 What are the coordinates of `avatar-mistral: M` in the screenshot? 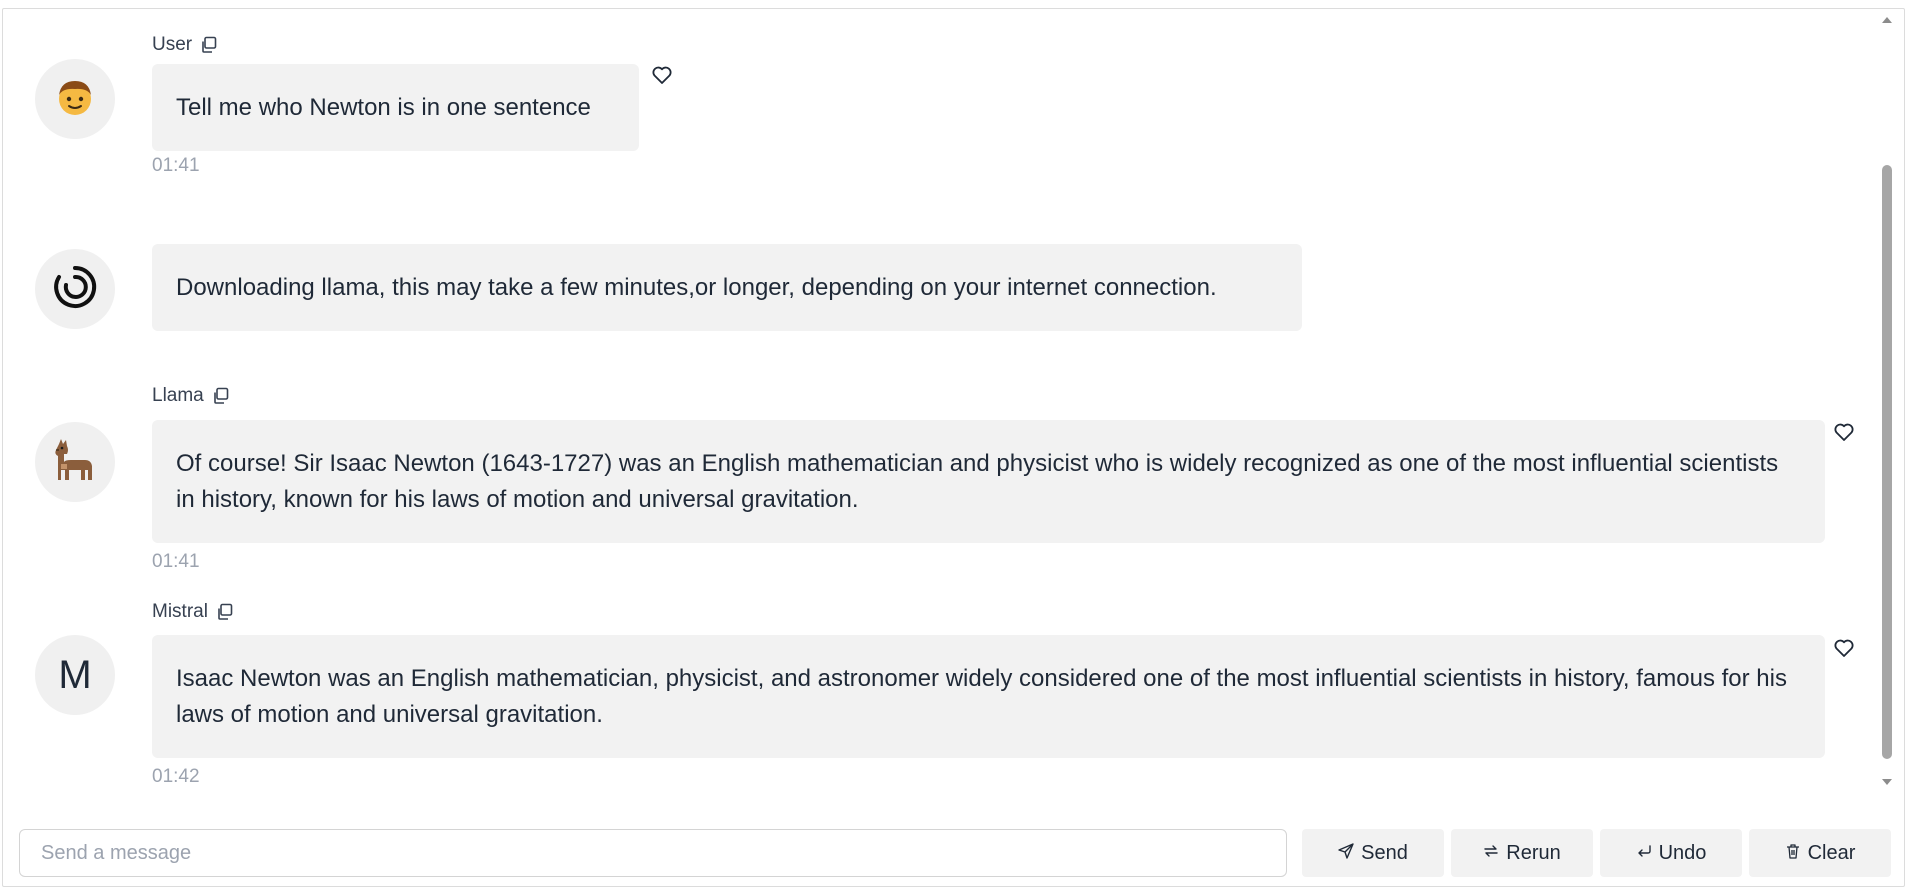 It's located at (75, 675).